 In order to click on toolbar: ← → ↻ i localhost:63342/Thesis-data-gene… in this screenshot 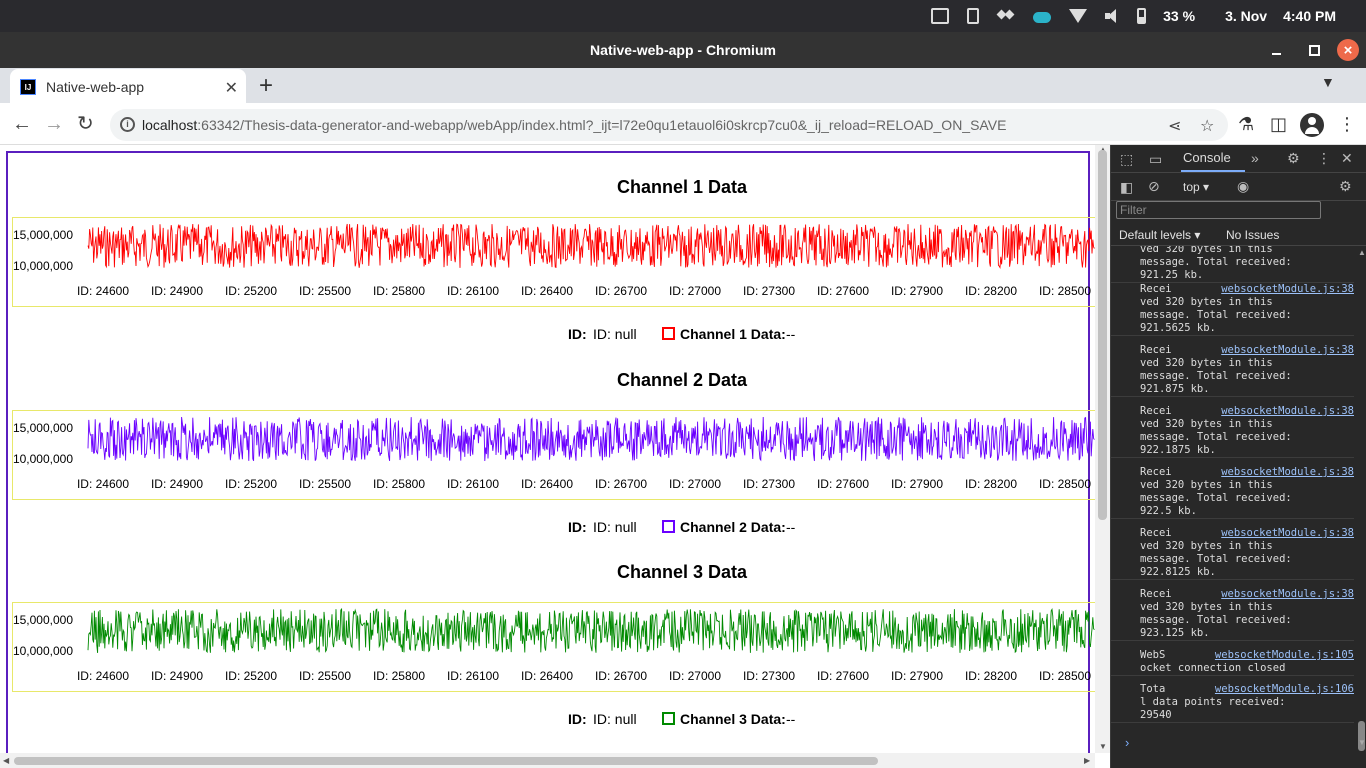, I will do `click(683, 125)`.